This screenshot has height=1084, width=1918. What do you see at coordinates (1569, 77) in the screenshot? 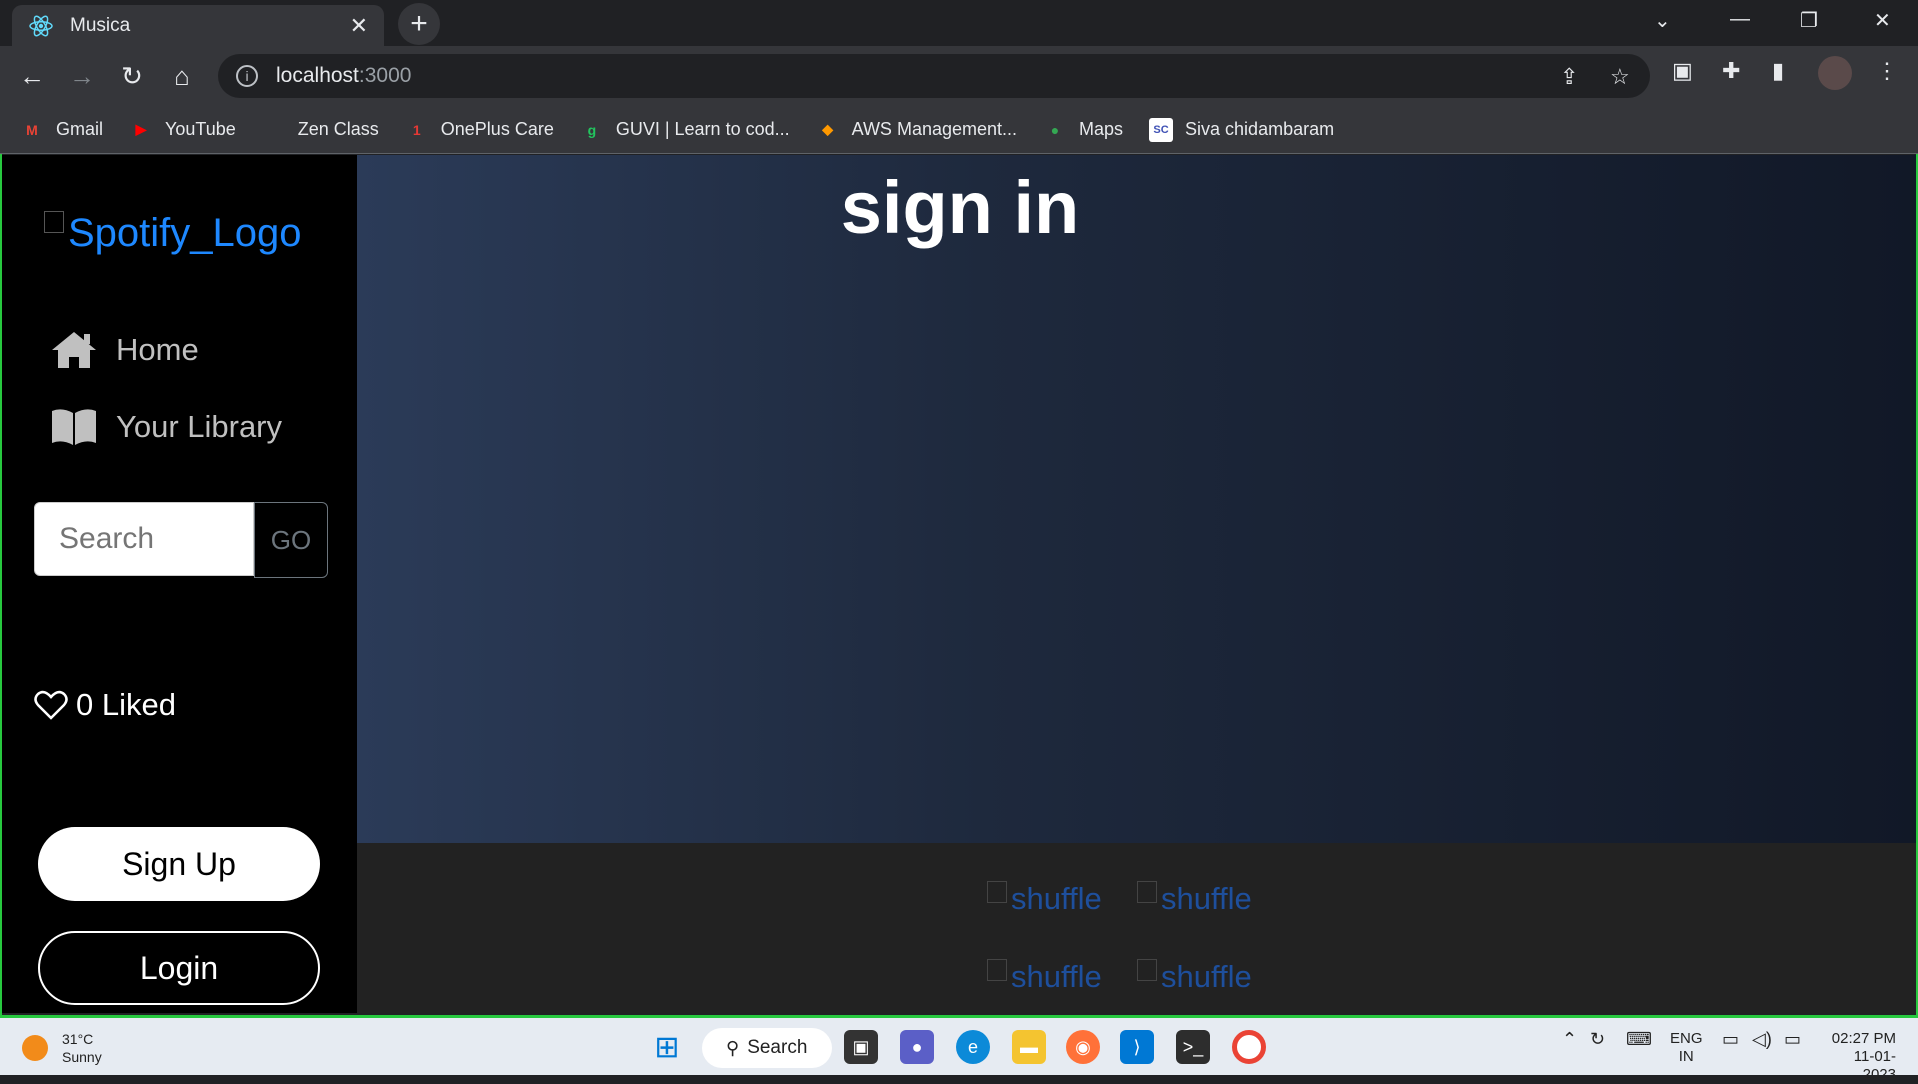
I see `share-icon: ⇪` at bounding box center [1569, 77].